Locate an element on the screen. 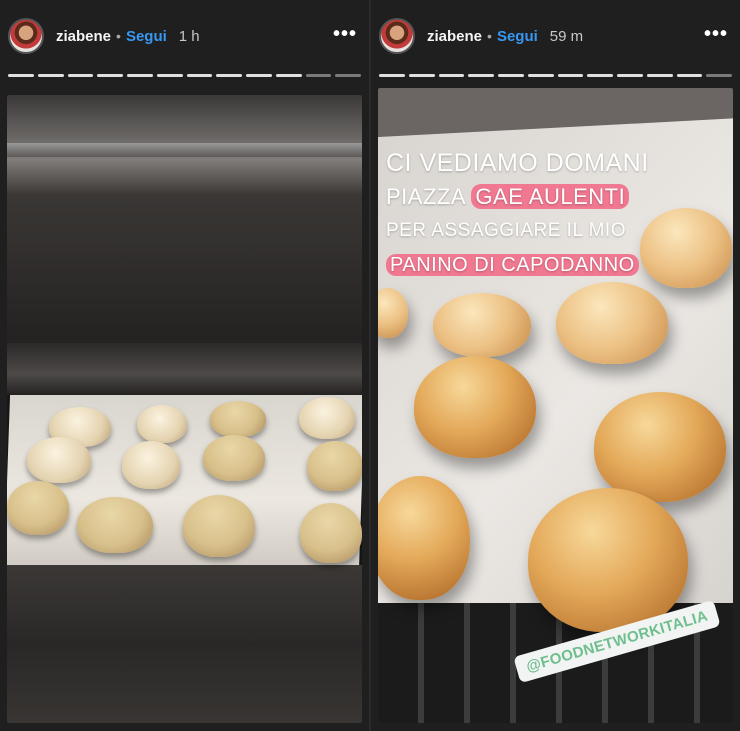 The width and height of the screenshot is (740, 731). caption-line: PER ASSAGGIARE IL MIO is located at coordinates (506, 230).